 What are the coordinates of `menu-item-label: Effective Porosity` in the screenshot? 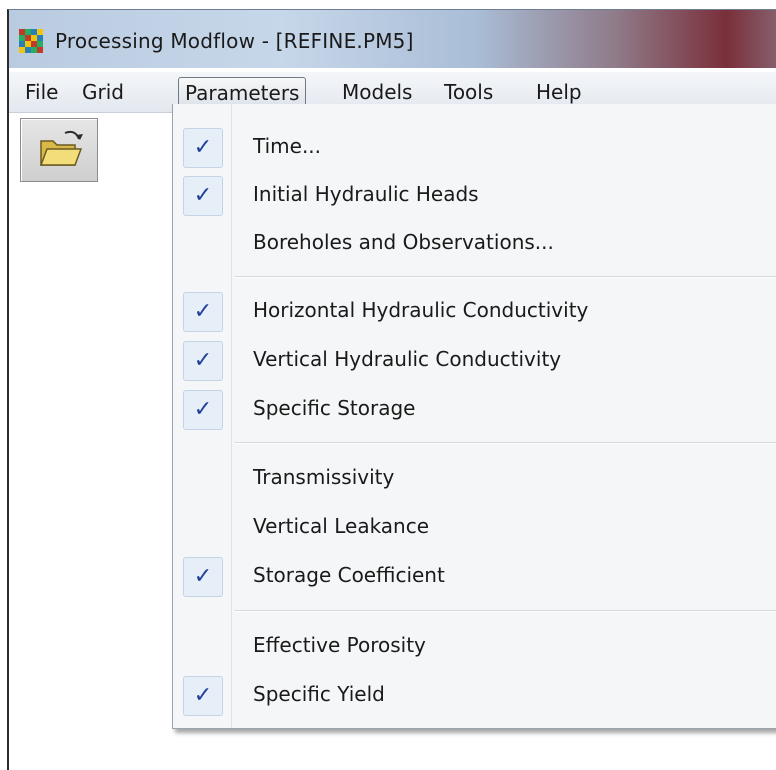 It's located at (339, 645).